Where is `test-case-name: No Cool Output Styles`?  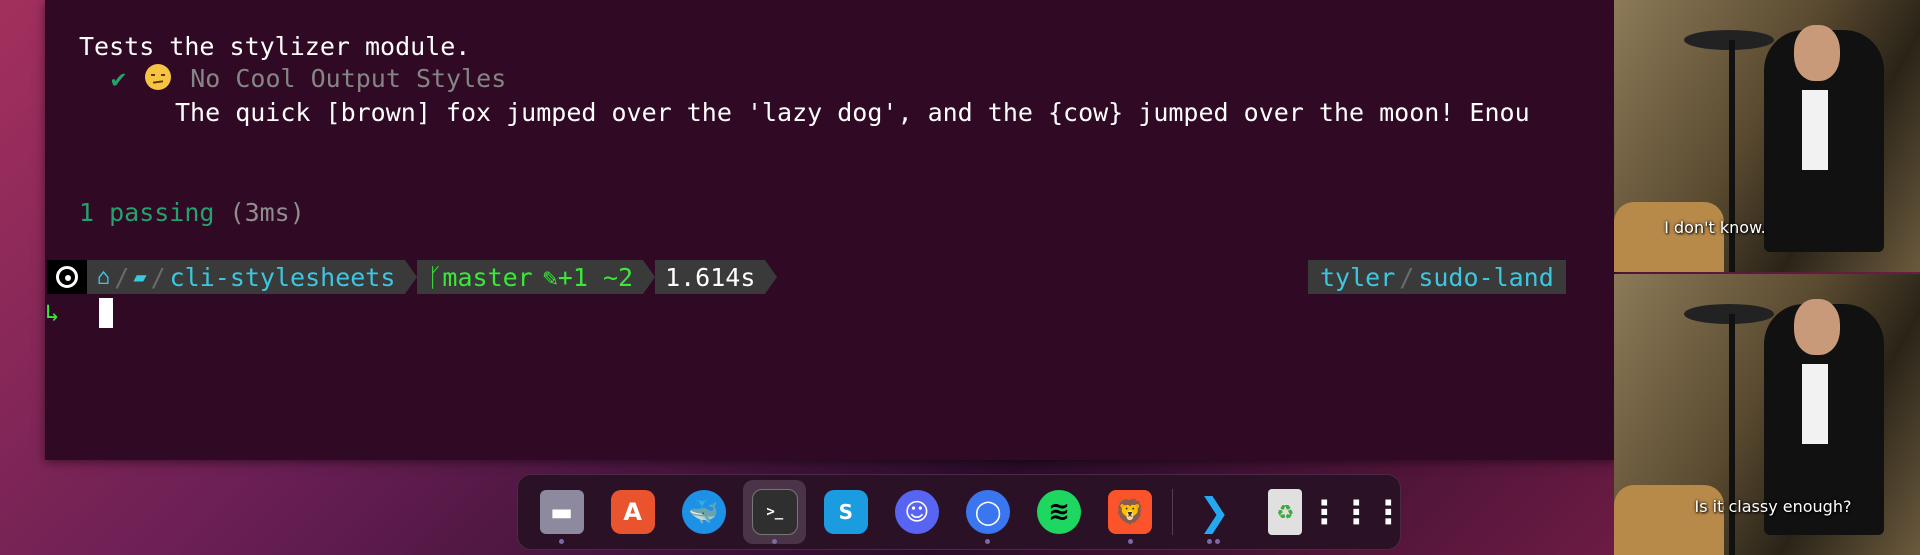 test-case-name: No Cool Output Styles is located at coordinates (348, 78).